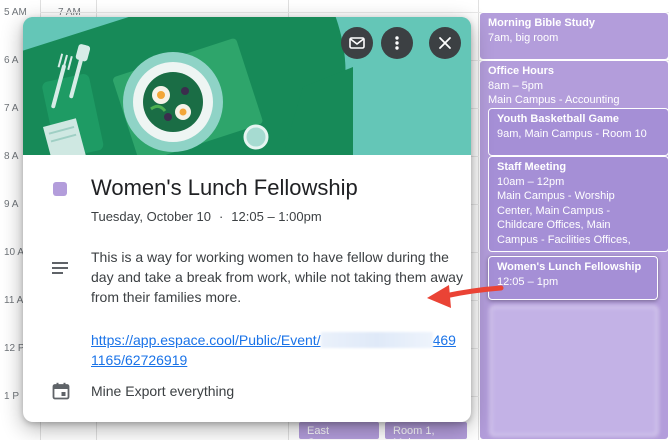  Describe the element at coordinates (554, 225) in the screenshot. I see `event-detail: Childcare Offices, Main` at that location.